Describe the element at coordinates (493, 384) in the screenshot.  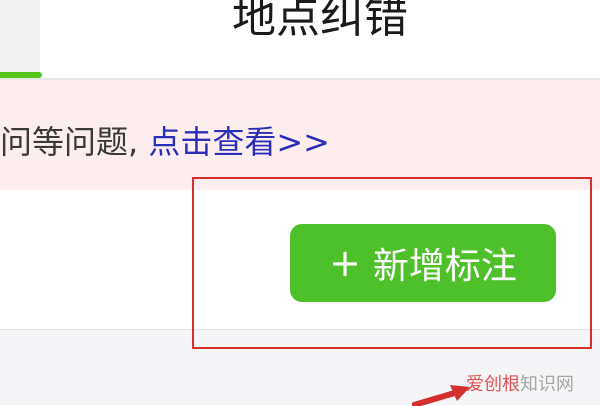
I see `watermark-brand: 爱创根` at that location.